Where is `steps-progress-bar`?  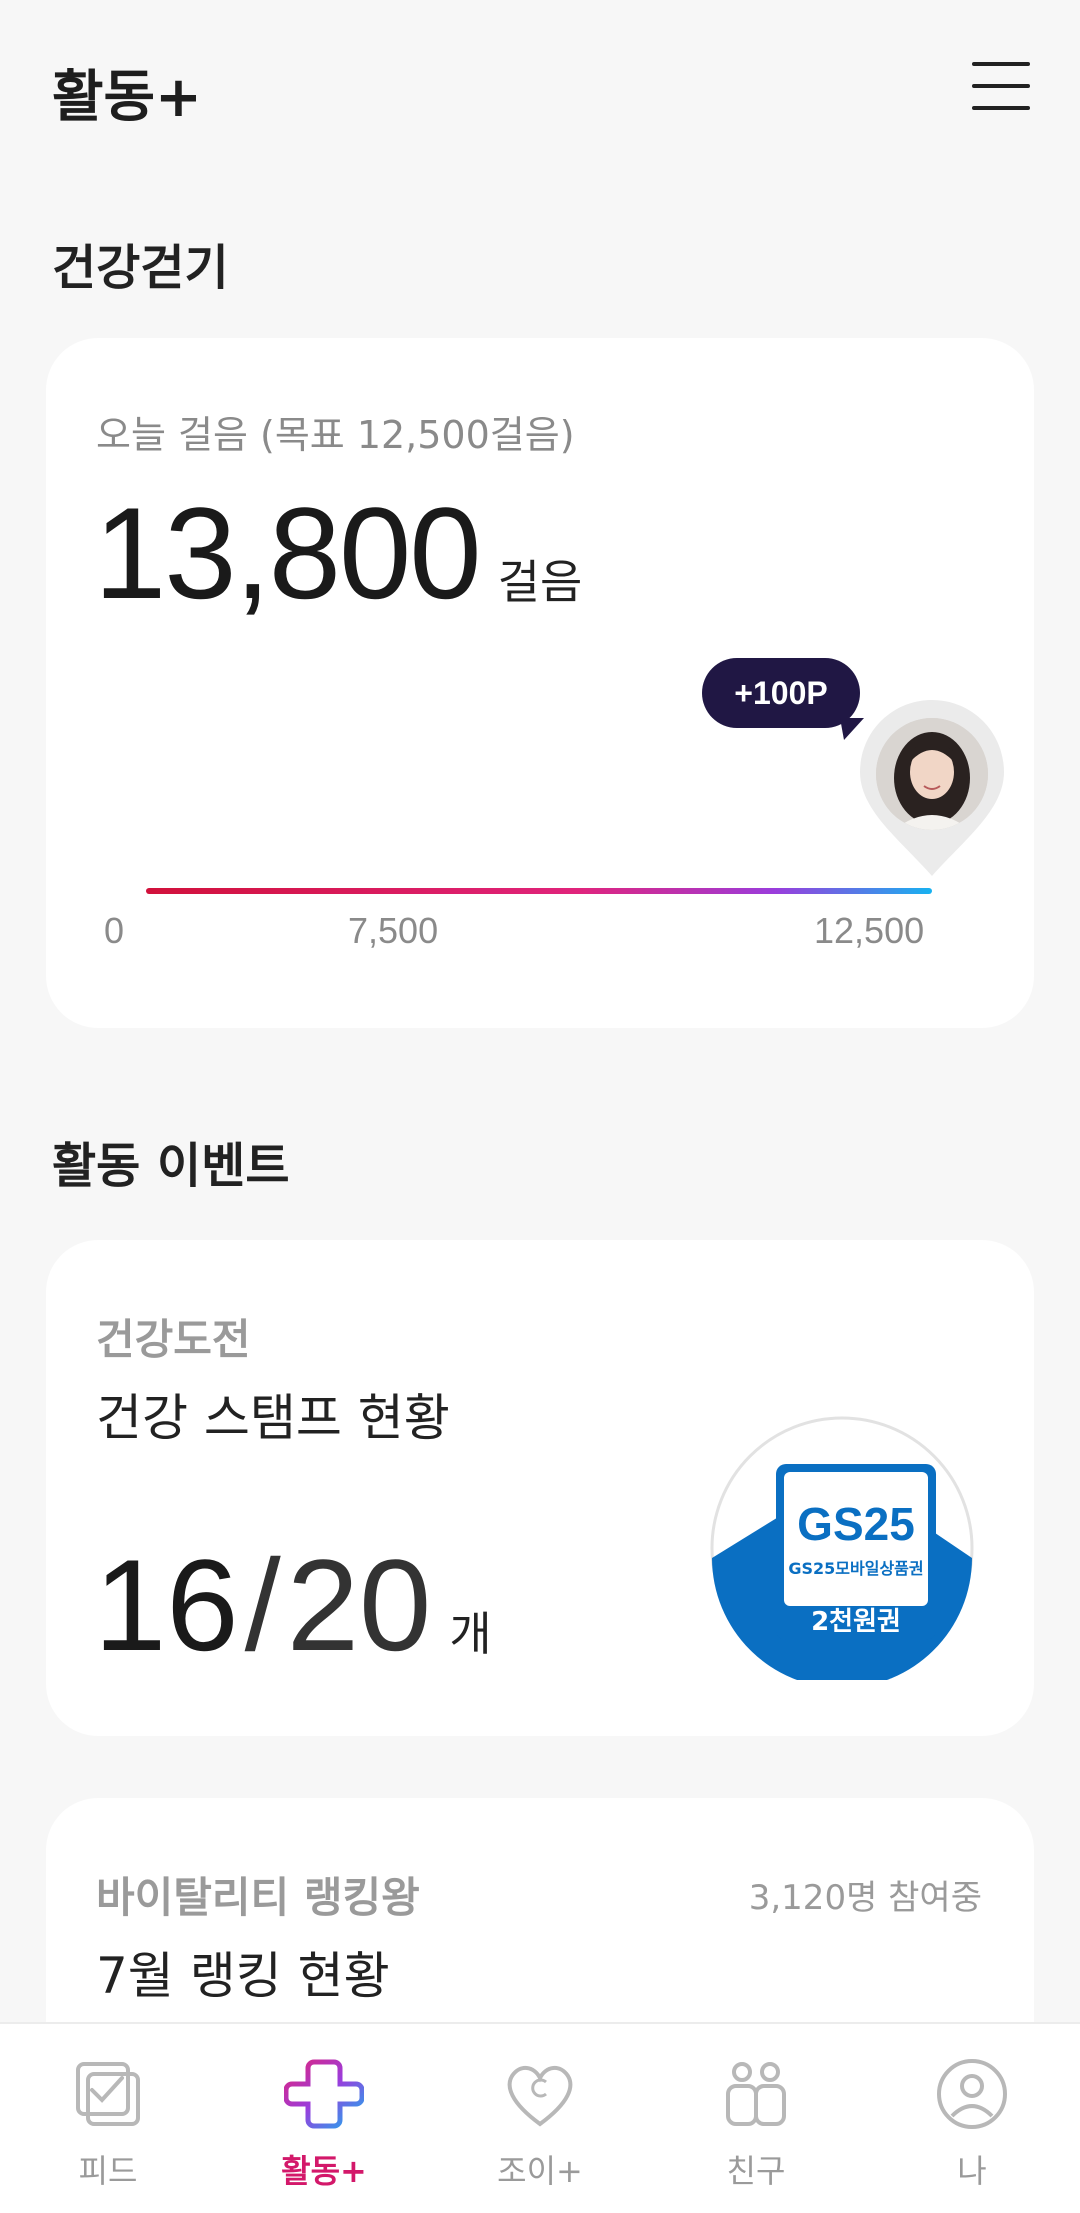
steps-progress-bar is located at coordinates (539, 891).